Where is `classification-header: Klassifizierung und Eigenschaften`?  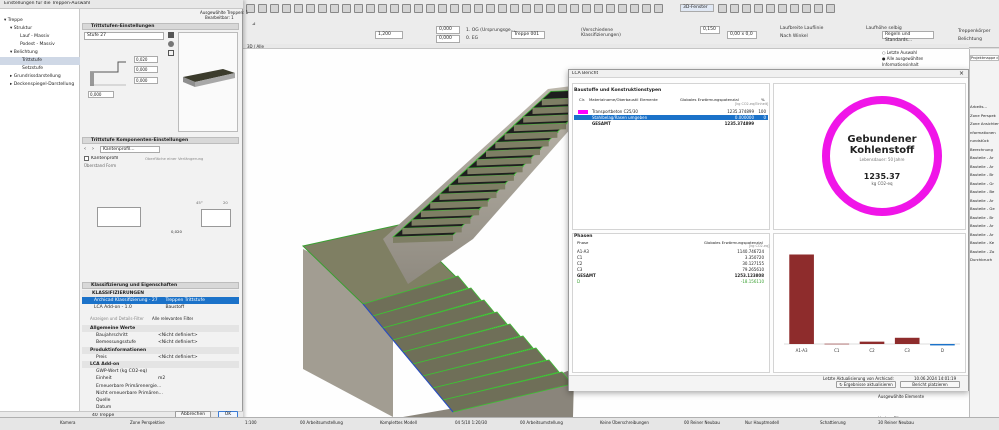 classification-header: Klassifizierung und Eigenschaften is located at coordinates (160, 285).